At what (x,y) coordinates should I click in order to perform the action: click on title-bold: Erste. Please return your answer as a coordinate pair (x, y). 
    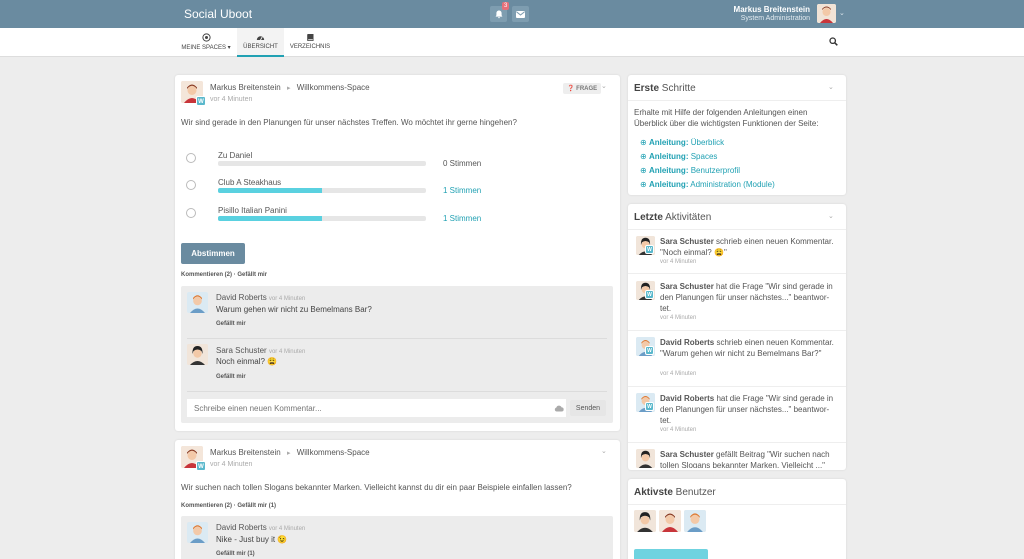
    Looking at the image, I should click on (647, 88).